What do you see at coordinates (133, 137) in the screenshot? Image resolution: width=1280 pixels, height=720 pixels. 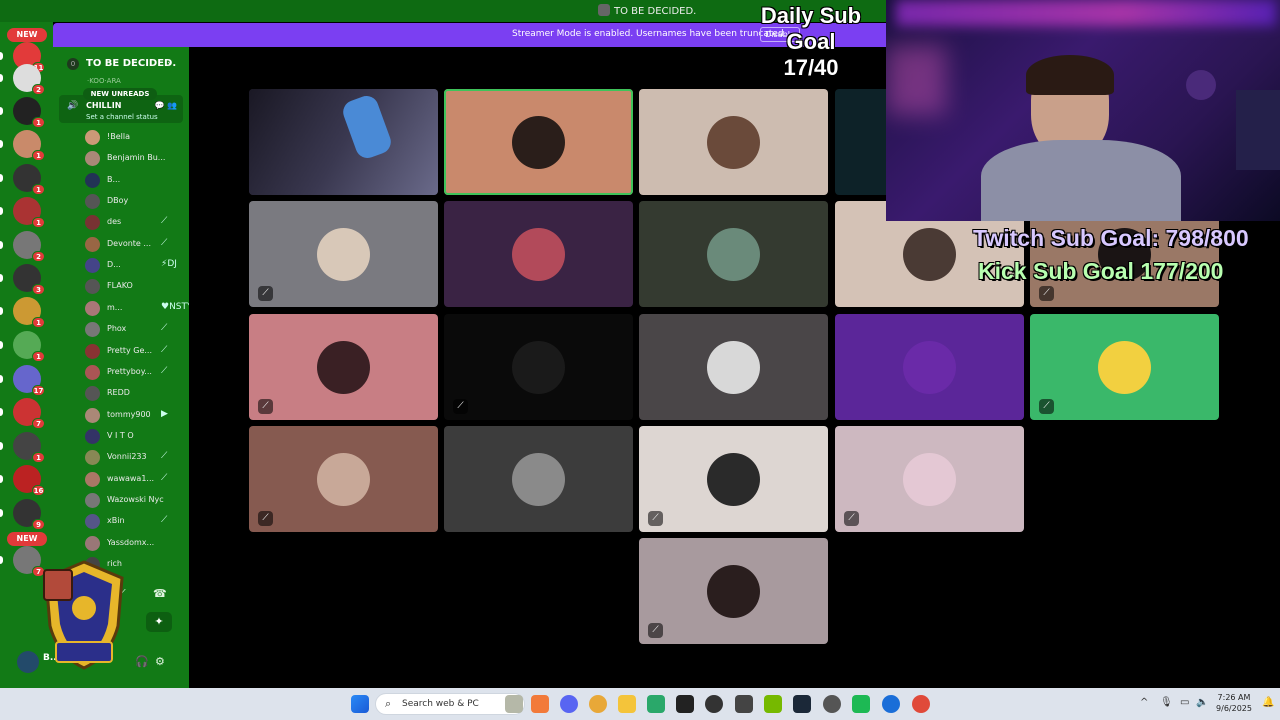 I see `member-row: !Bella` at bounding box center [133, 137].